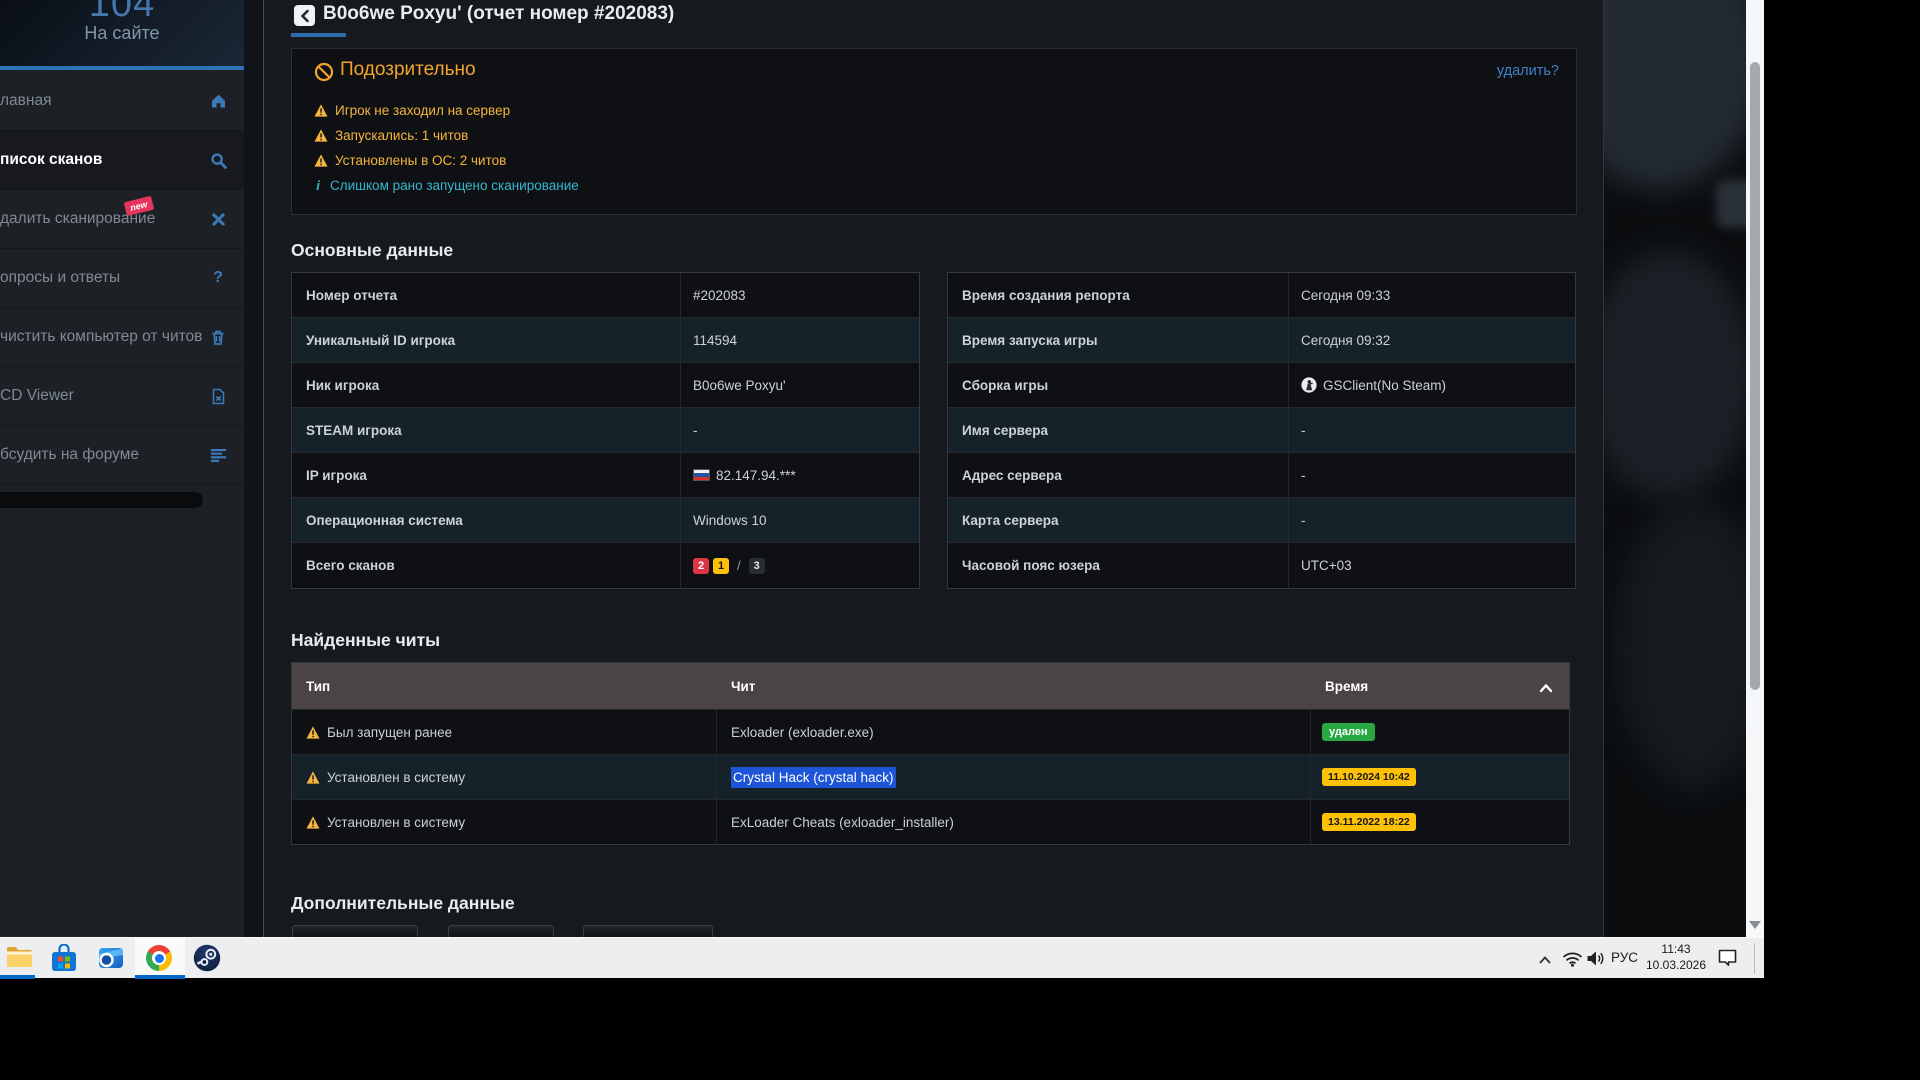 The height and width of the screenshot is (1080, 1920). What do you see at coordinates (730, 520) in the screenshot?
I see `row-value: Windows 10` at bounding box center [730, 520].